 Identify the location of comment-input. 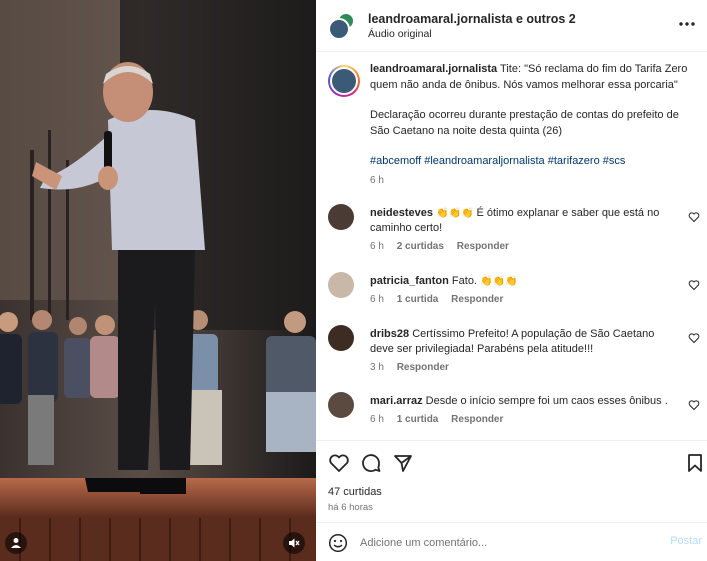
(500, 543).